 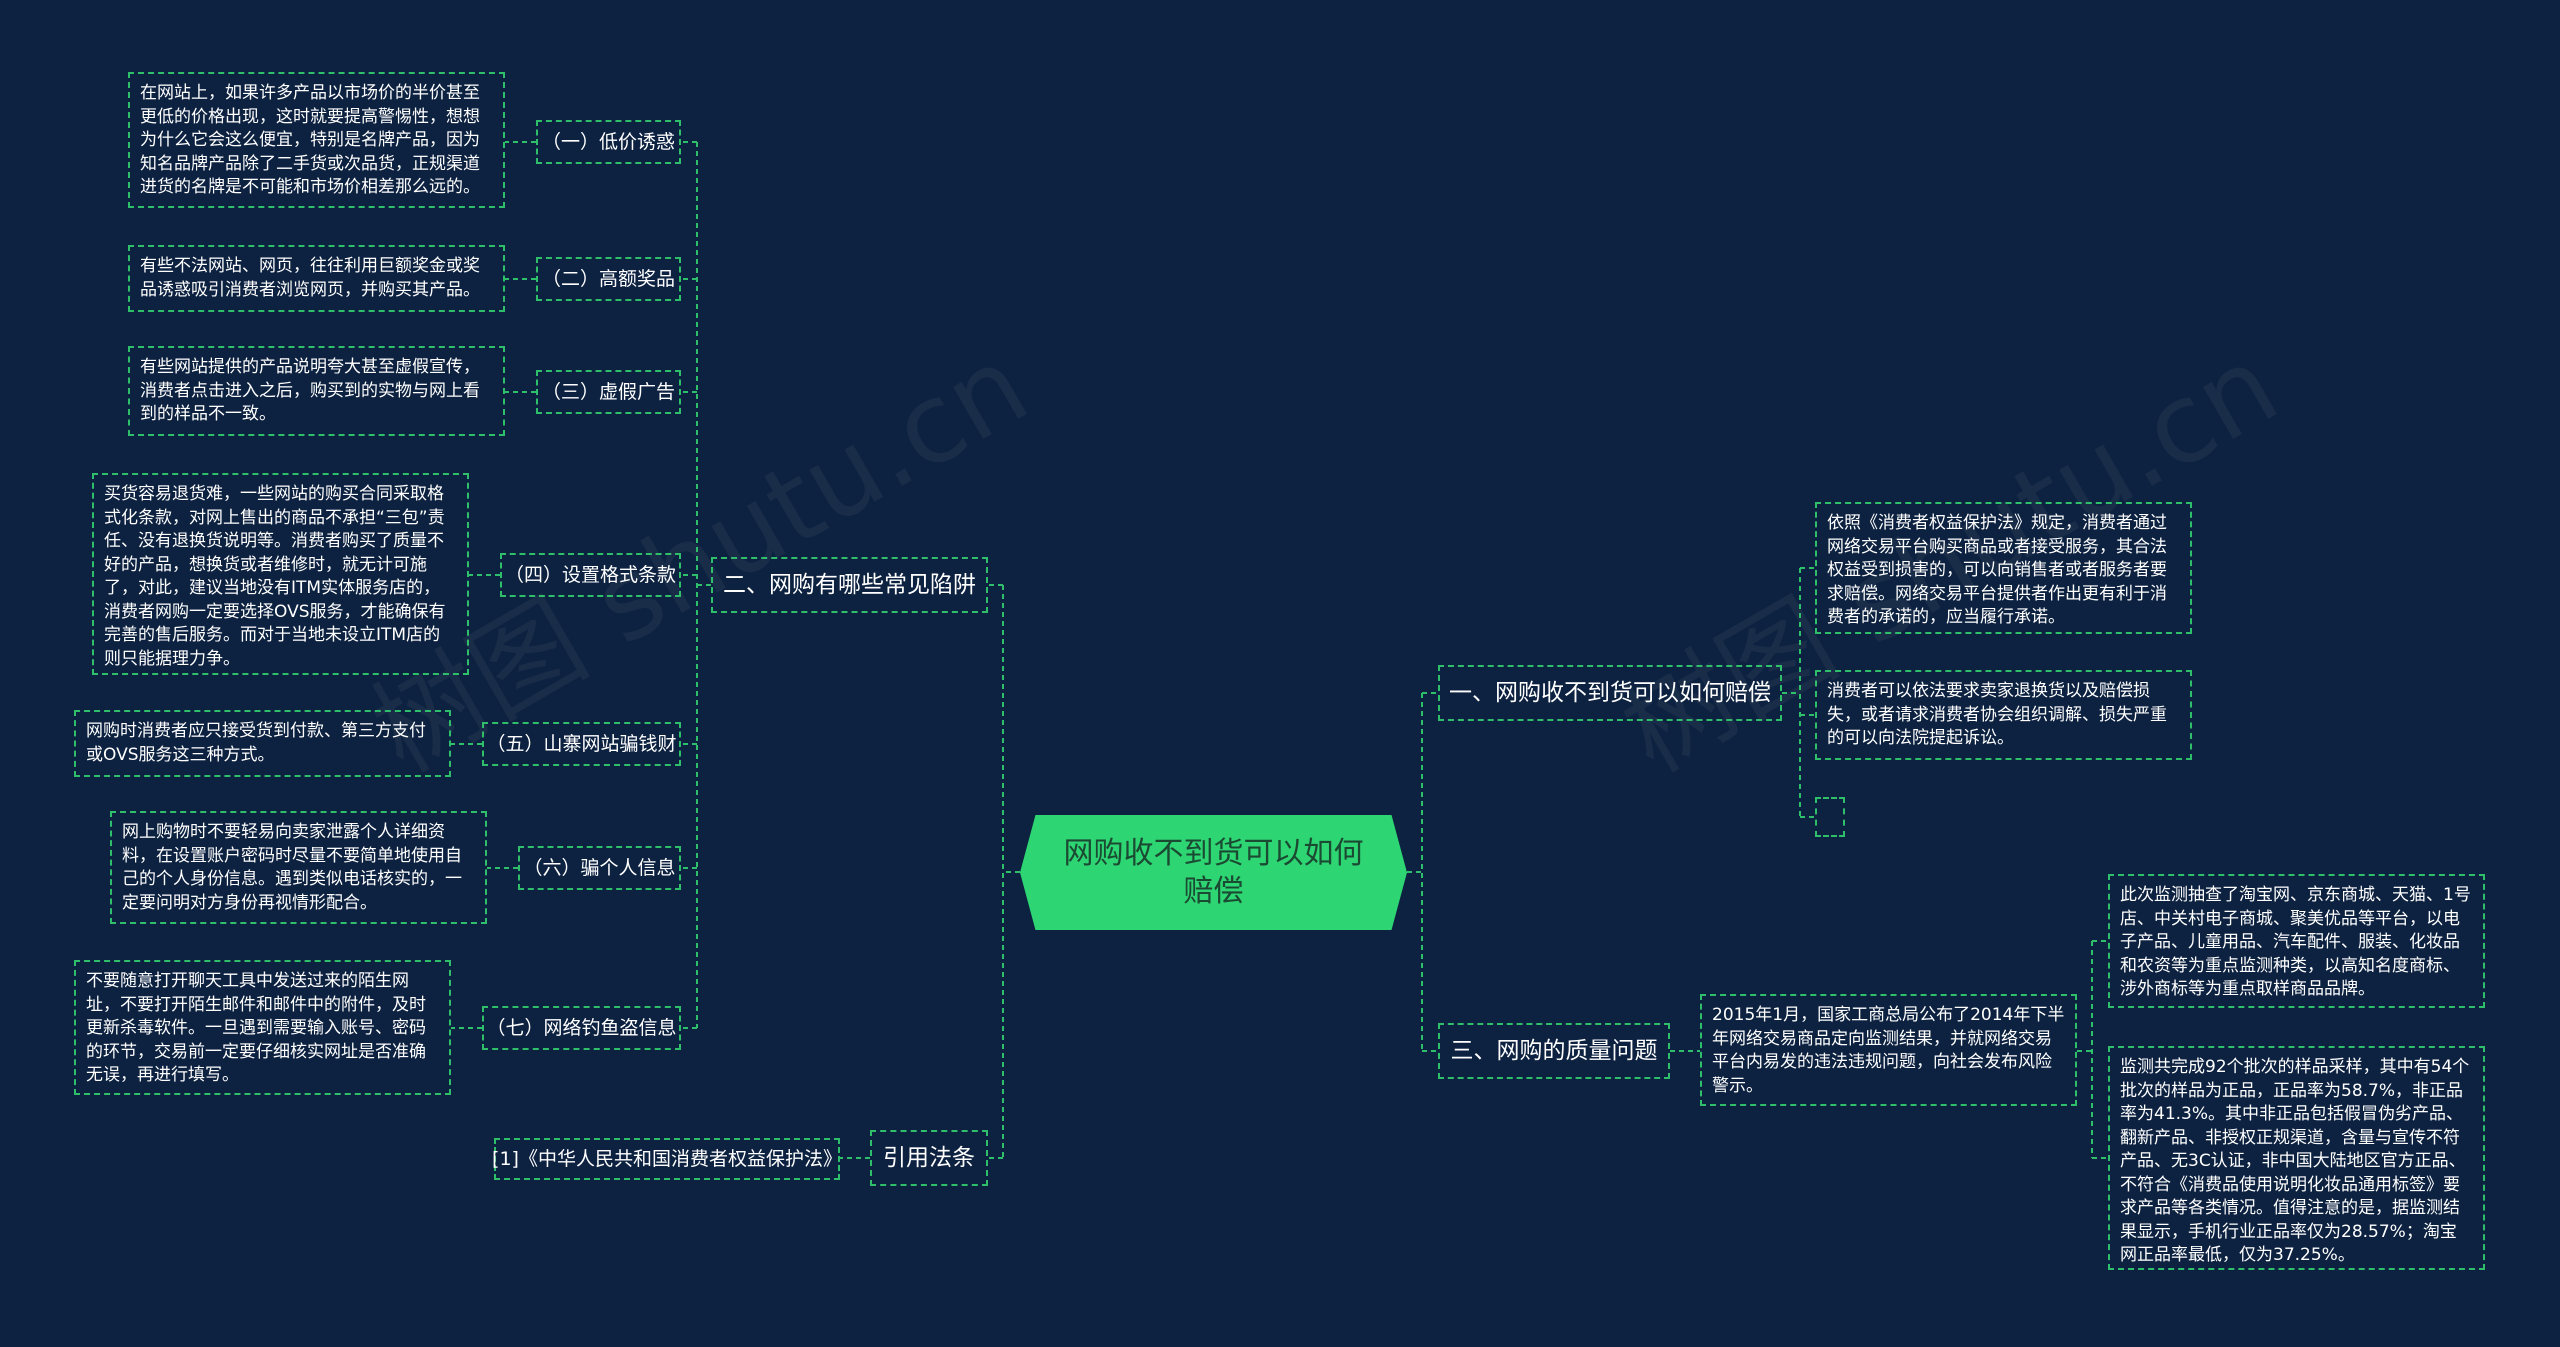 I want to click on sub-false-ads: （三）虚假广告, so click(x=608, y=392).